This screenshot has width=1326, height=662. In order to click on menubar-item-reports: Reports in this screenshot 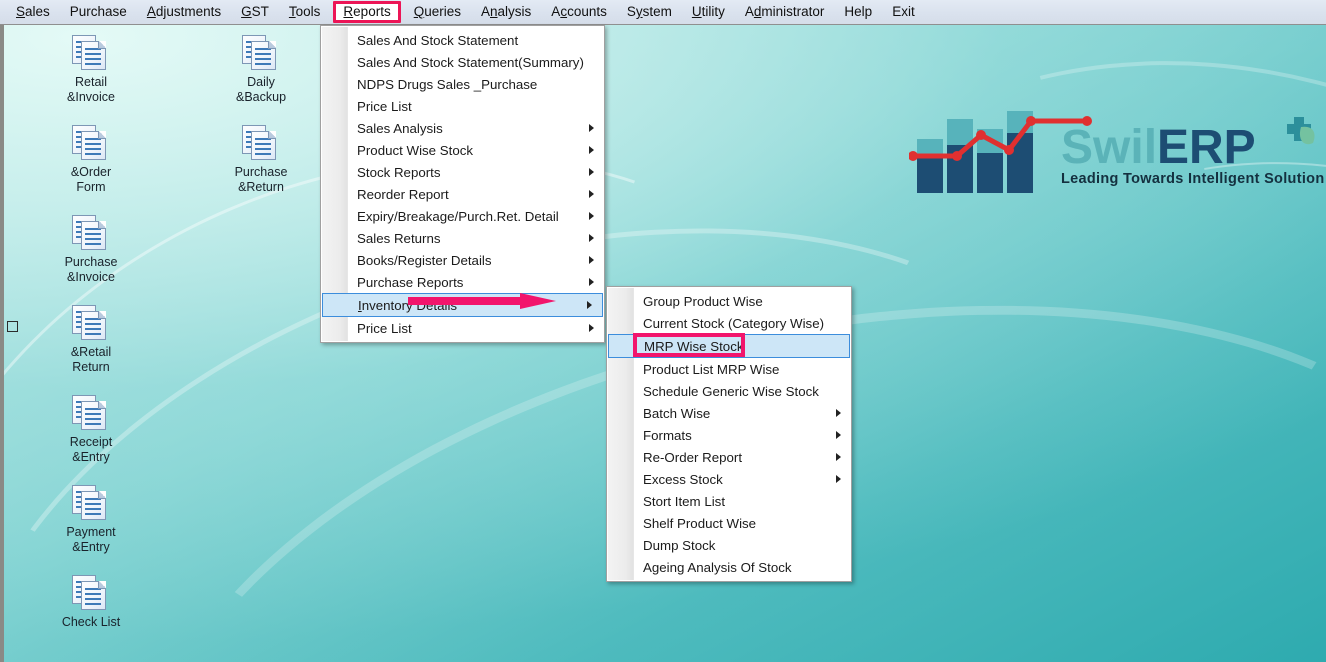, I will do `click(367, 12)`.